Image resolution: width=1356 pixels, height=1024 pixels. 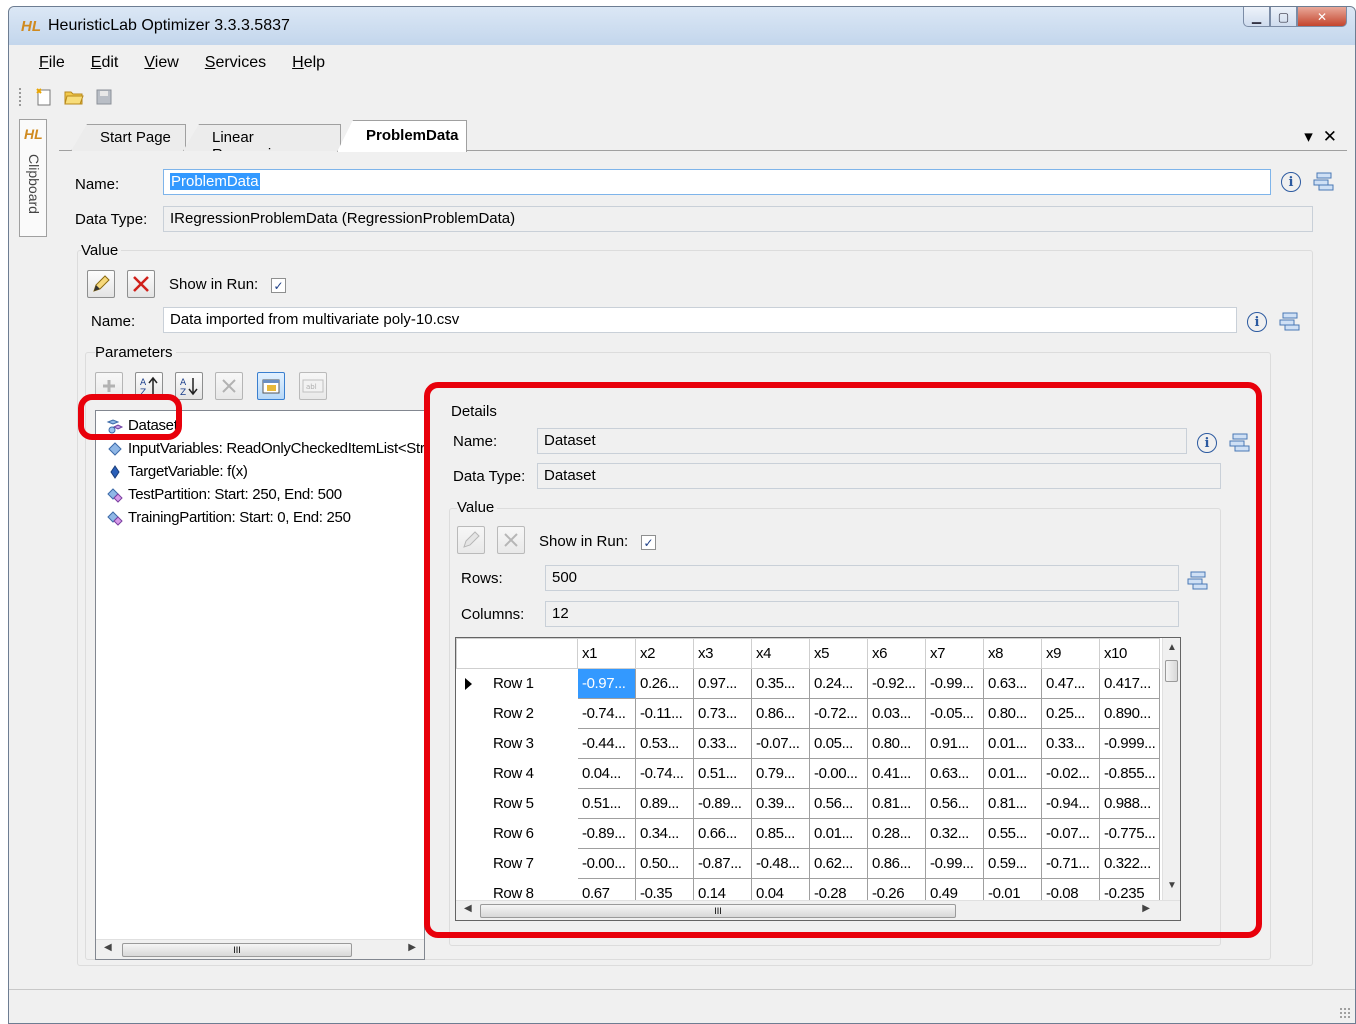 I want to click on column-header: x6, so click(x=896, y=653).